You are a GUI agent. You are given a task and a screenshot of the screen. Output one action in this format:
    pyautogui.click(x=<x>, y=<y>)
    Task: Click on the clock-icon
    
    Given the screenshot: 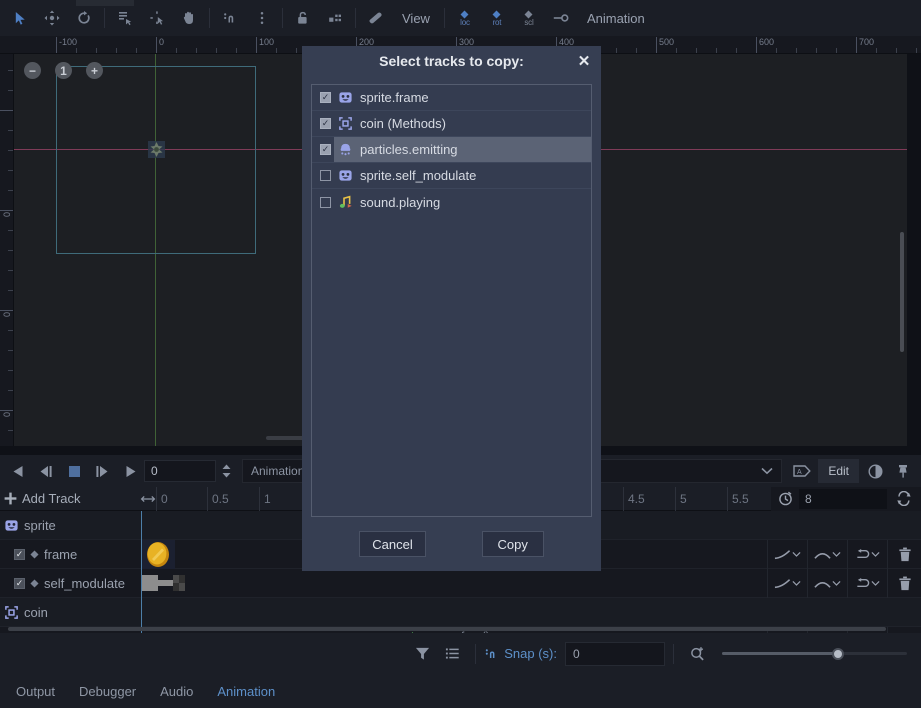 What is the action you would take?
    pyautogui.click(x=785, y=498)
    